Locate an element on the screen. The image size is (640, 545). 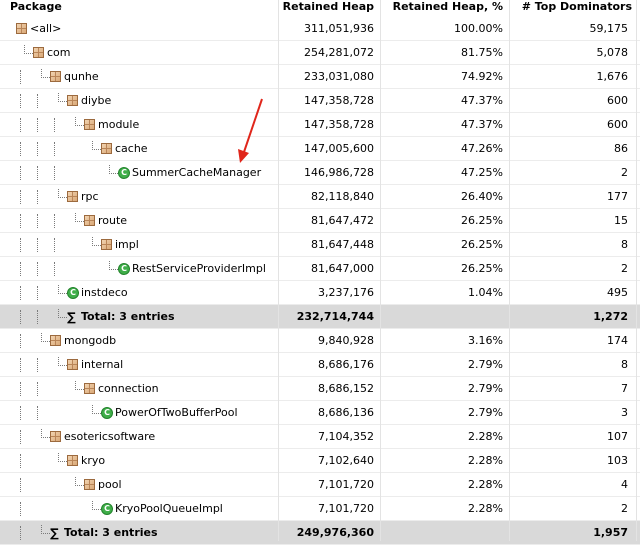
annotation-arrow is located at coordinates (250, 130).